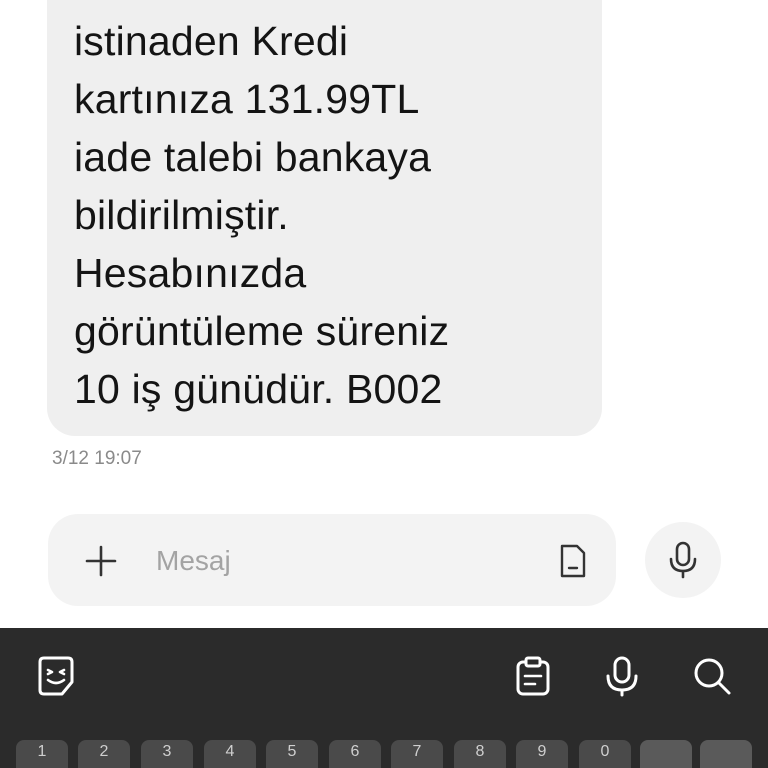 The width and height of the screenshot is (768, 768). I want to click on key-2: 2, so click(104, 754).